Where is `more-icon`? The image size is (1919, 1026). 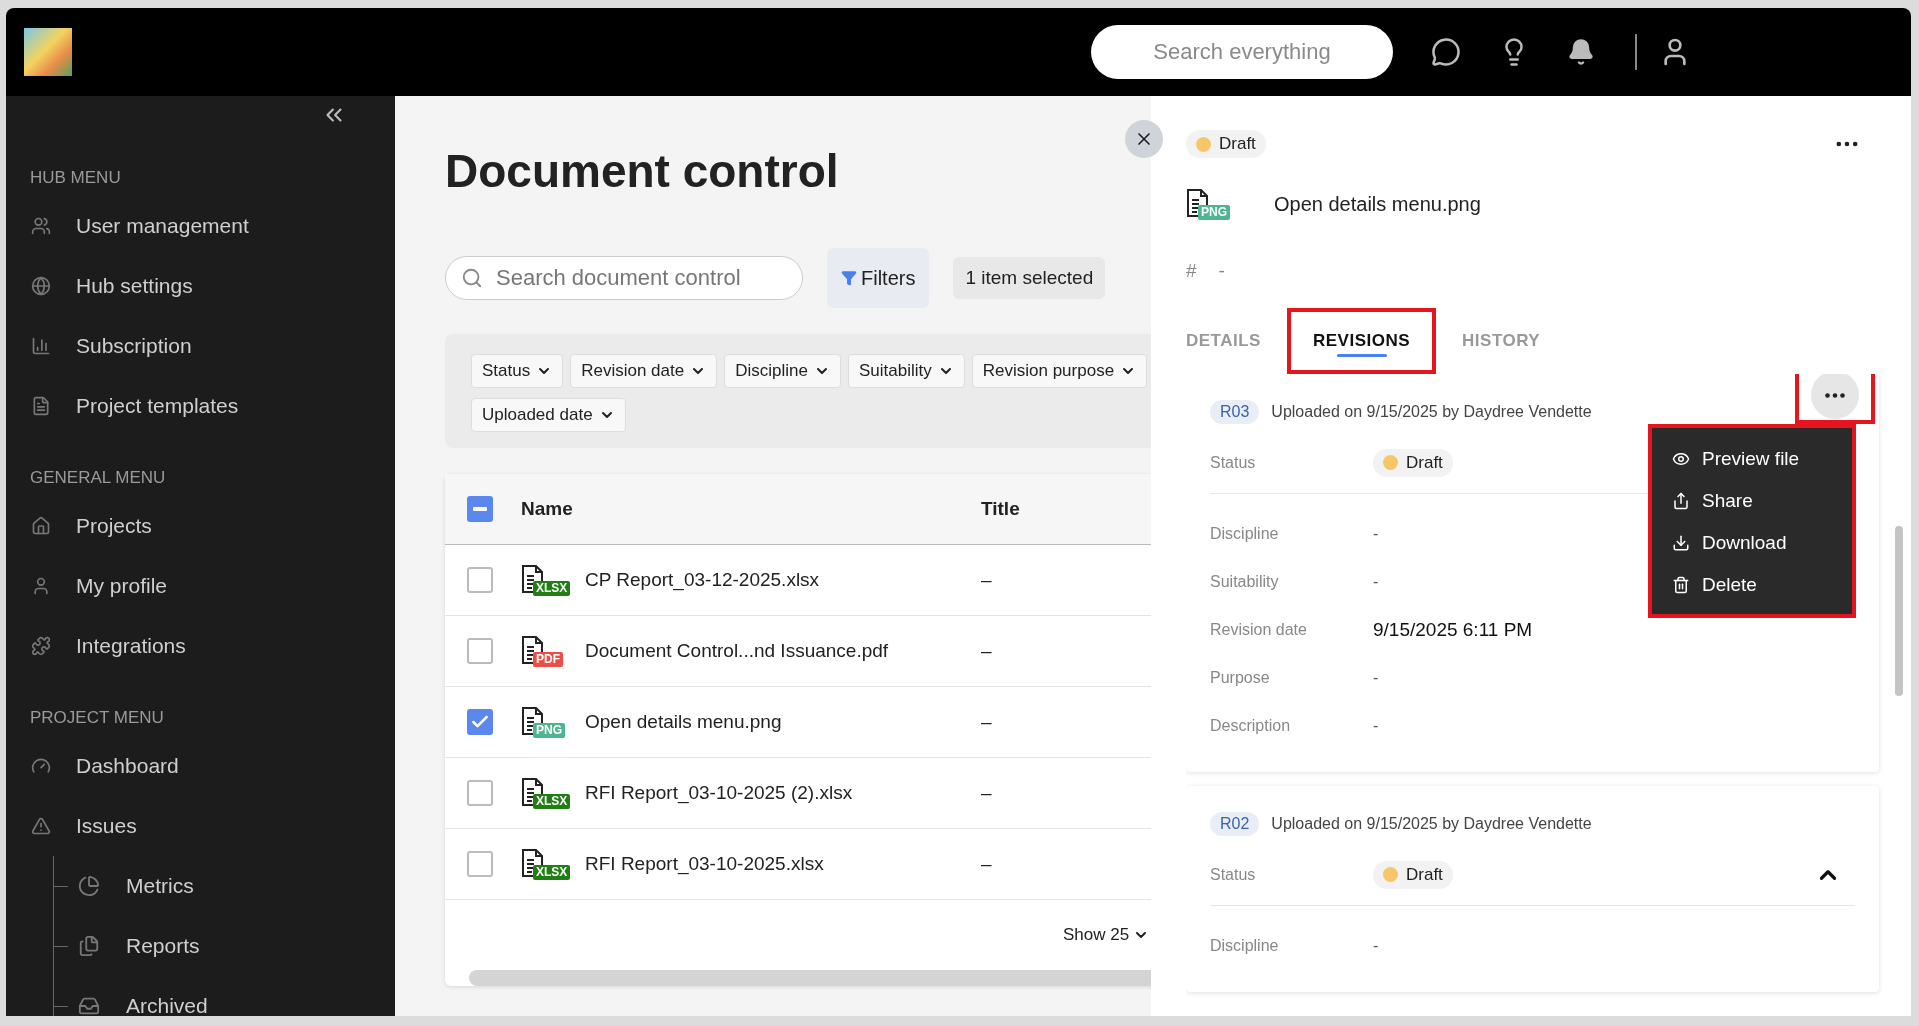
more-icon is located at coordinates (1835, 395).